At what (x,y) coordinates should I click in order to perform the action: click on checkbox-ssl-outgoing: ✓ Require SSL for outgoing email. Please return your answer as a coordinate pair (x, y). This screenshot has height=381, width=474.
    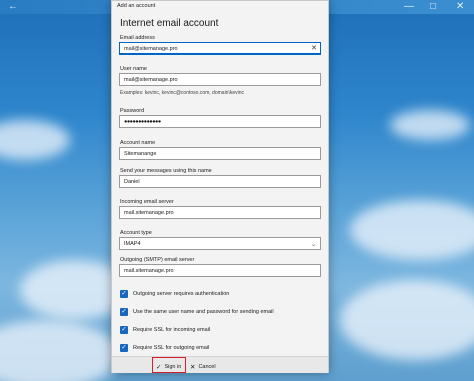
    Looking at the image, I should click on (164, 347).